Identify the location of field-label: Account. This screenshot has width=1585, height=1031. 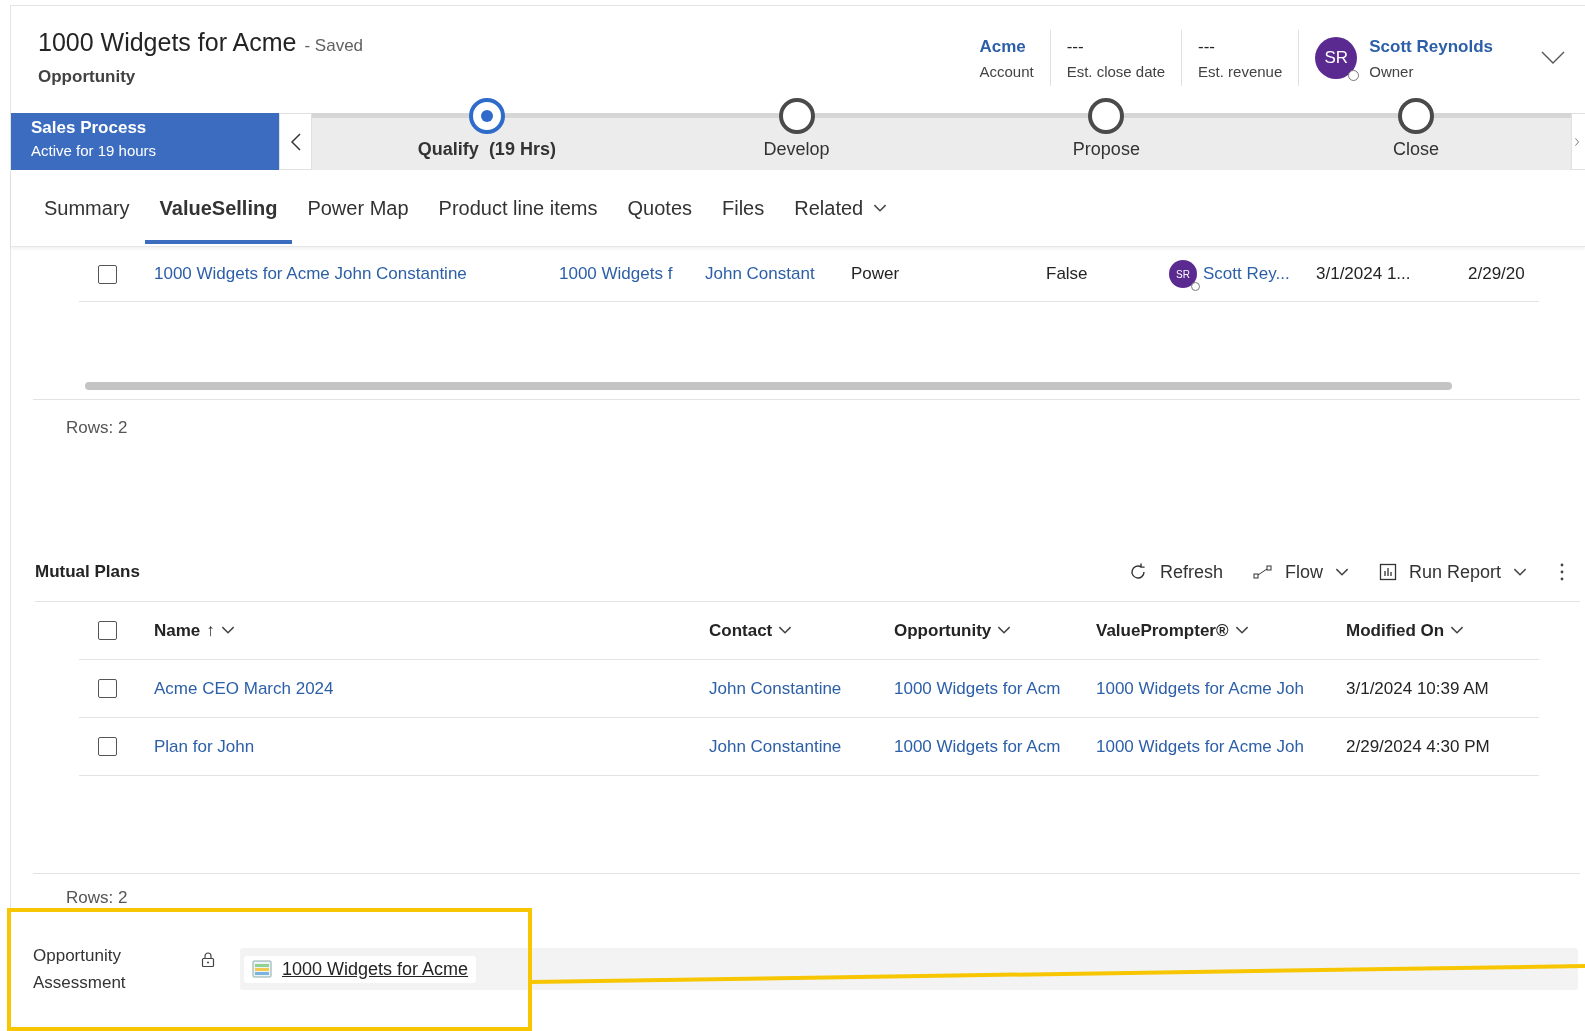
(1006, 71).